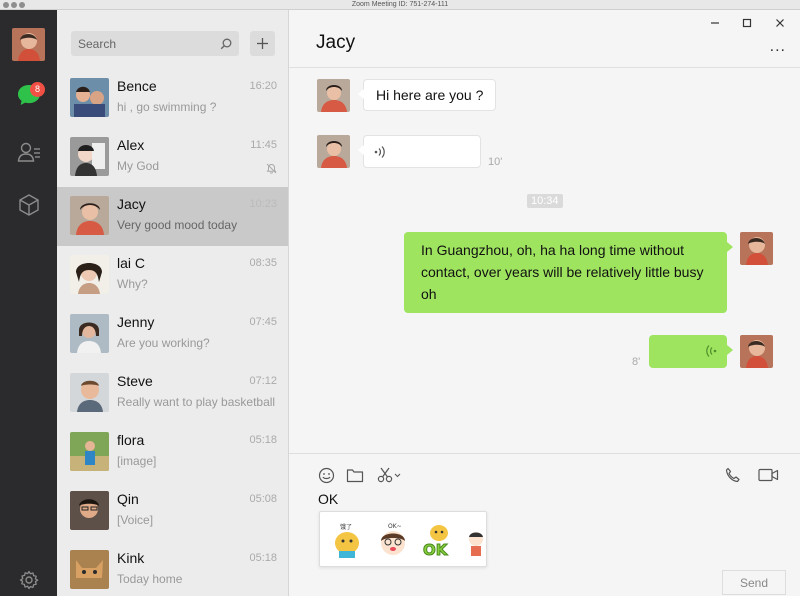 The width and height of the screenshot is (800, 596). I want to click on minimize-button, so click(715, 23).